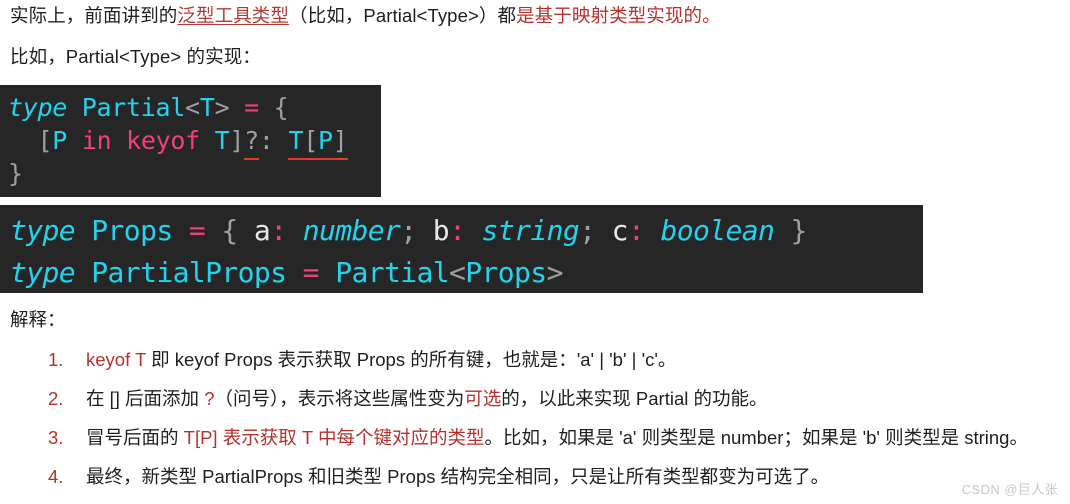 The height and width of the screenshot is (504, 1070). I want to click on list-item-text: 冒号后面的, so click(135, 437).